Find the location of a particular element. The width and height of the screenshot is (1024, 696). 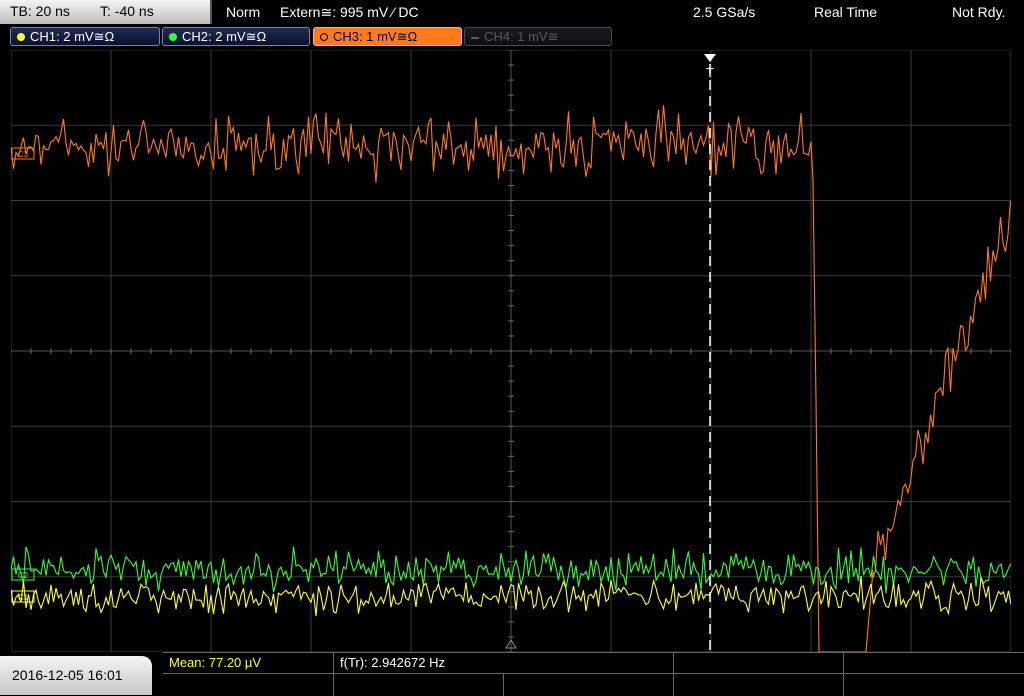

channel-3-label: CH3: 1 mV≅Ω is located at coordinates (375, 36).